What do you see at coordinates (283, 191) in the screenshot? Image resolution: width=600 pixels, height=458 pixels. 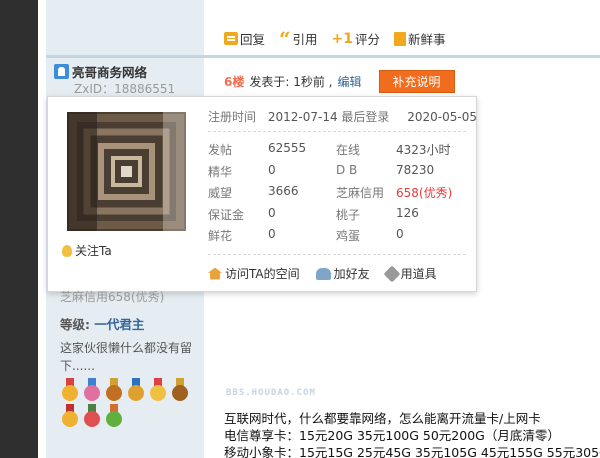 I see `stat-value: 3666` at bounding box center [283, 191].